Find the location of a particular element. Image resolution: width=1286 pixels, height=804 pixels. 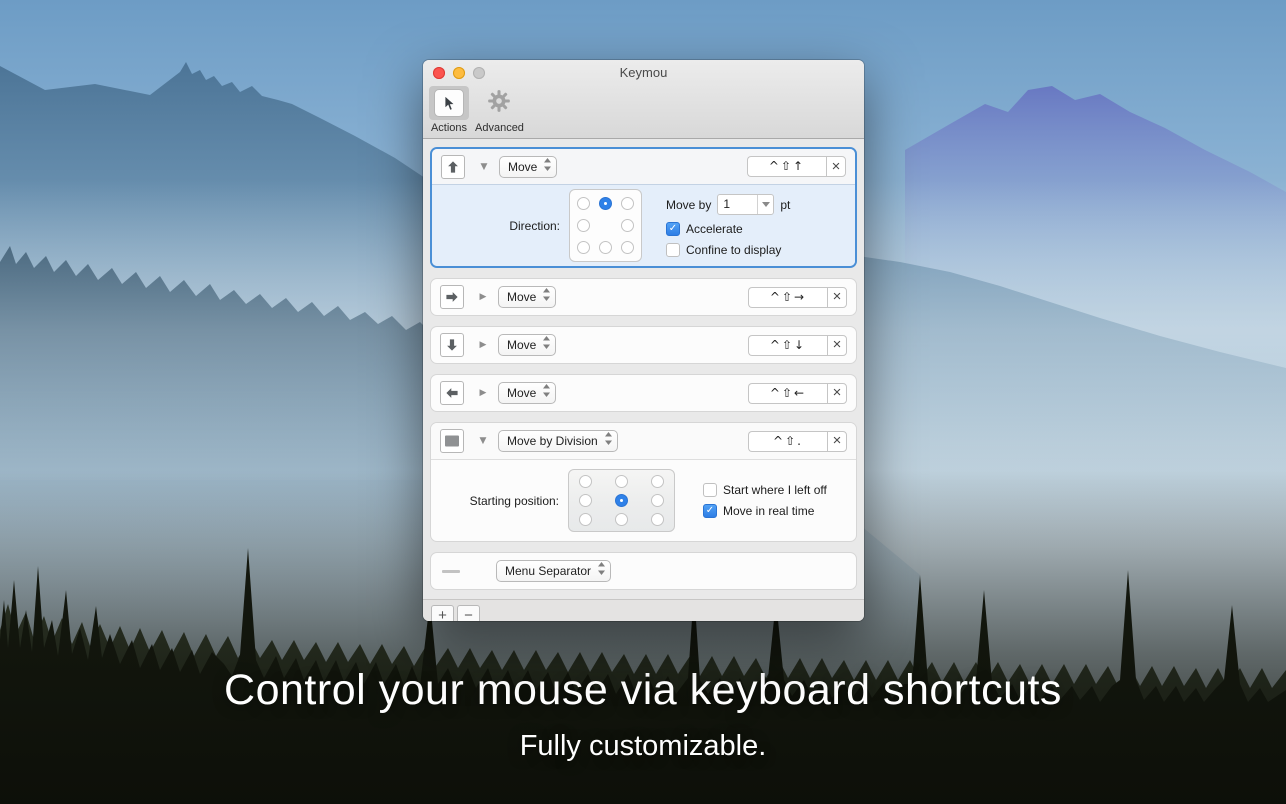

toolbar: Actions Advanced is located at coordinates (643, 111).